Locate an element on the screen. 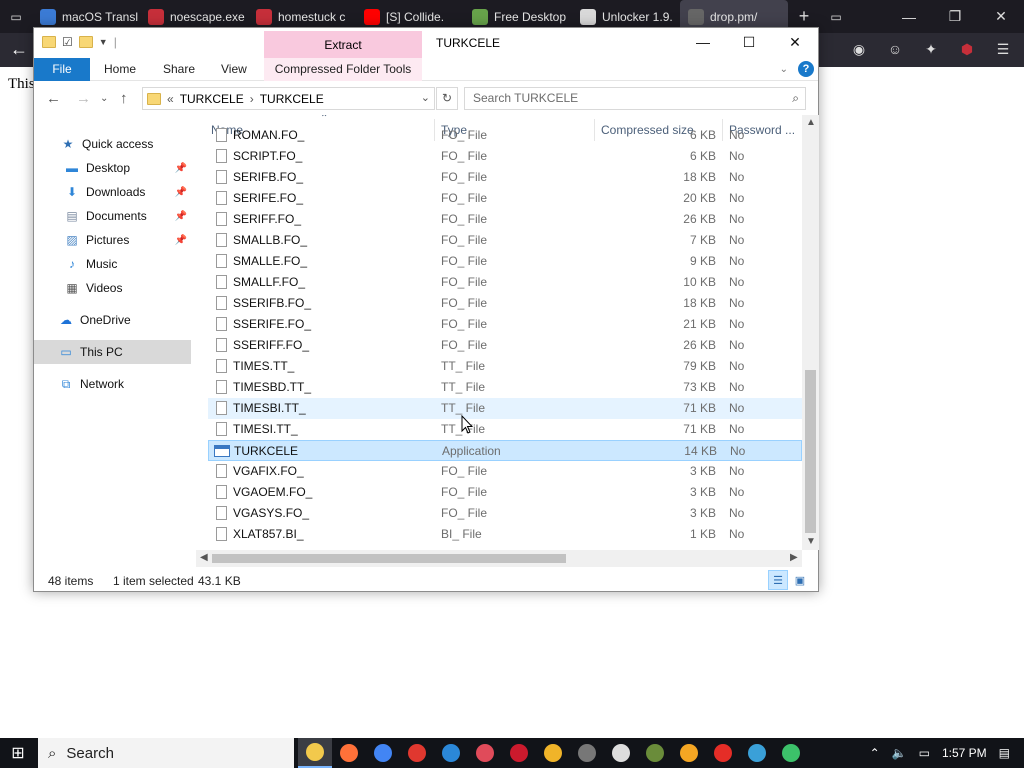 The height and width of the screenshot is (768, 1024). file-row: TIMESBD.TT_ TT_ File 73 KB No is located at coordinates (505, 387).